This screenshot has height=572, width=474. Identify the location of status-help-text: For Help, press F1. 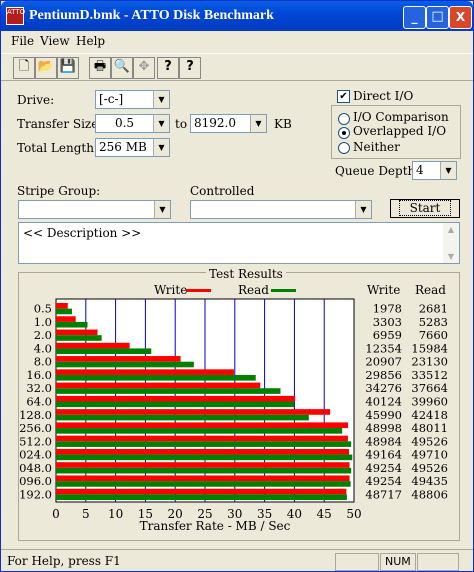
(64, 561).